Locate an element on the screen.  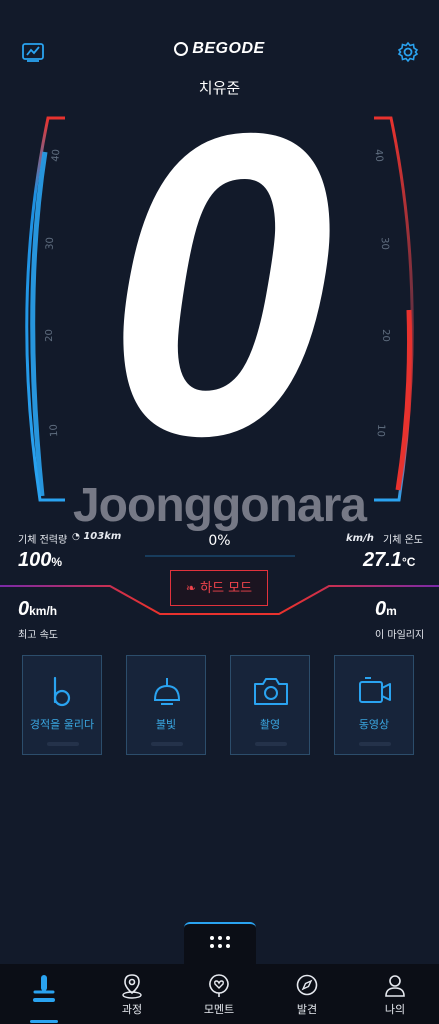
nav-label: 나의 is located at coordinates (395, 1009).